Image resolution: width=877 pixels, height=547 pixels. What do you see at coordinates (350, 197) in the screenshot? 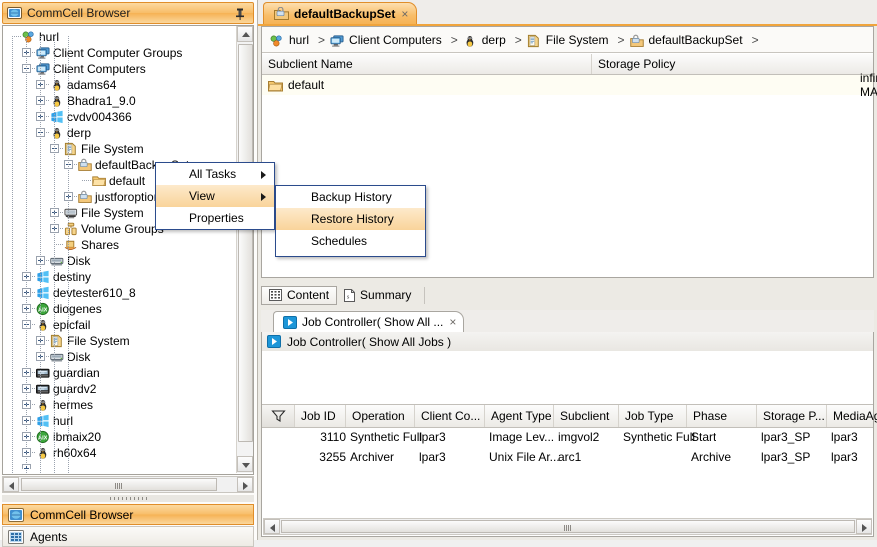
I see `menu-item: Backup History` at bounding box center [350, 197].